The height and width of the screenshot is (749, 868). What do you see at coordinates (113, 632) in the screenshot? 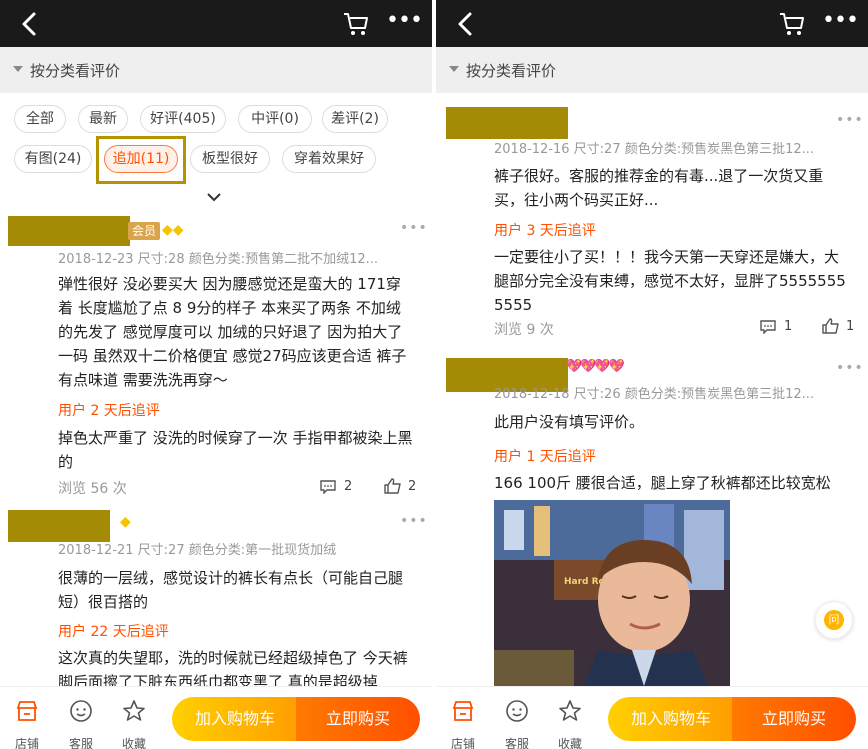
I see `followup-label: 用户 22 天后追评` at bounding box center [113, 632].